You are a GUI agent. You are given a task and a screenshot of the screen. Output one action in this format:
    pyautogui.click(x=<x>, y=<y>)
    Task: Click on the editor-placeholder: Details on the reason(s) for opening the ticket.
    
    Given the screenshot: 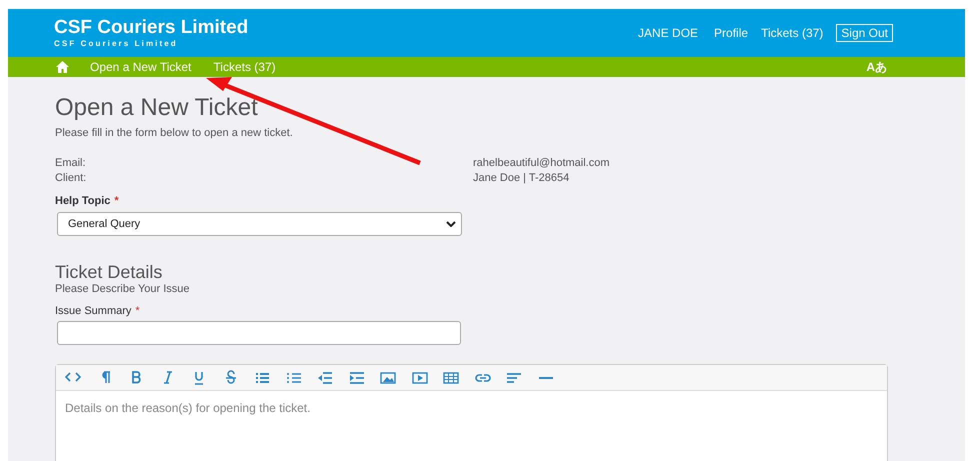 What is the action you would take?
    pyautogui.click(x=188, y=407)
    